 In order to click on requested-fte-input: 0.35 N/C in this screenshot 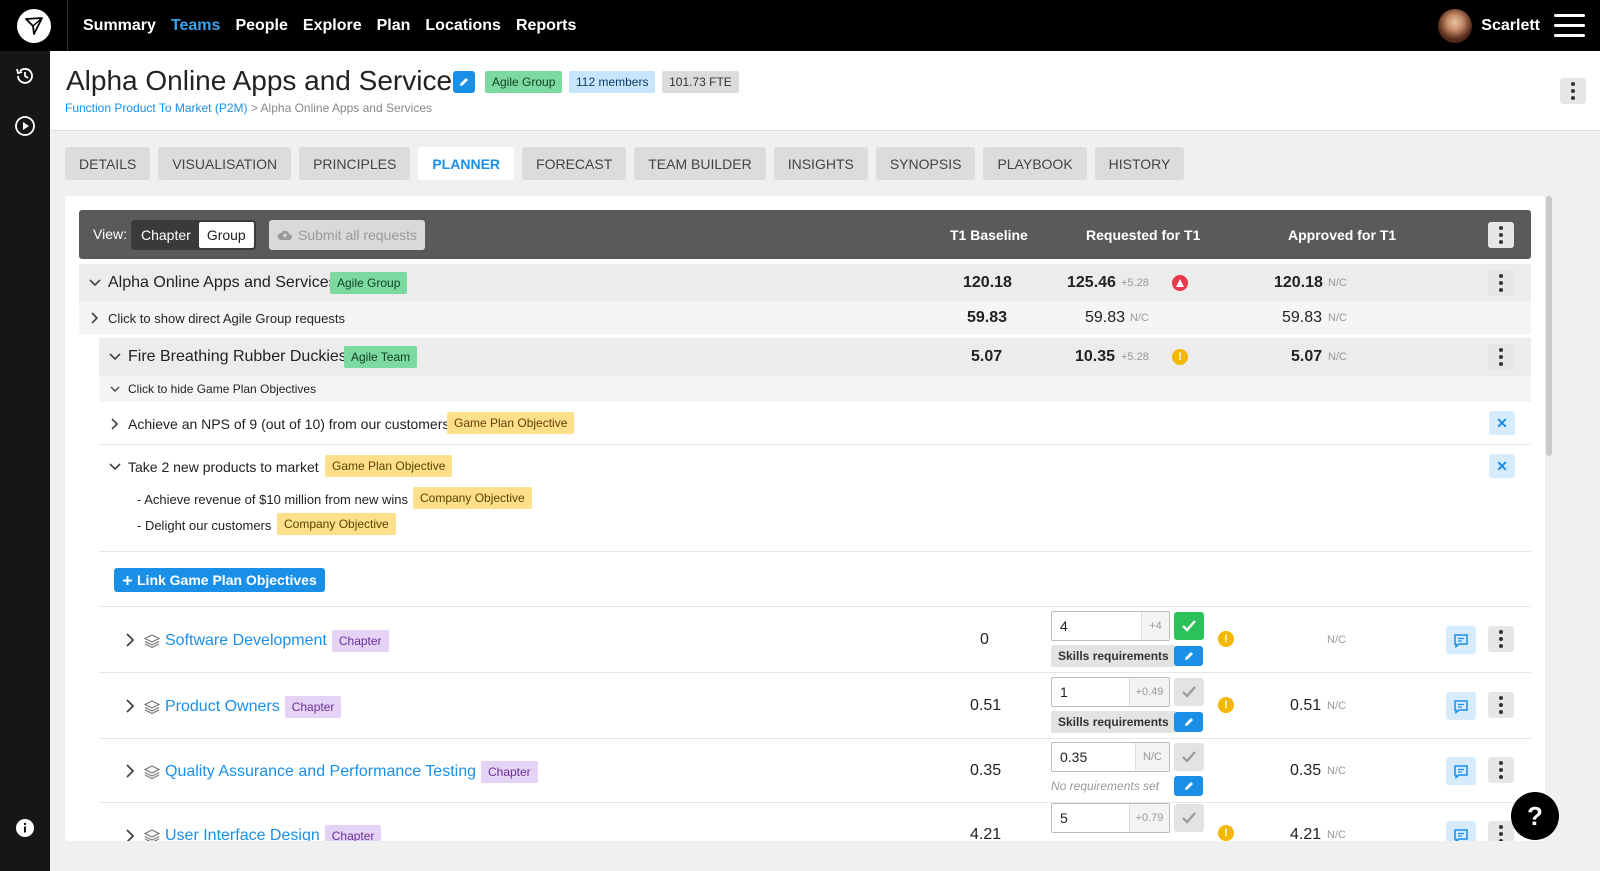, I will do `click(1110, 757)`.